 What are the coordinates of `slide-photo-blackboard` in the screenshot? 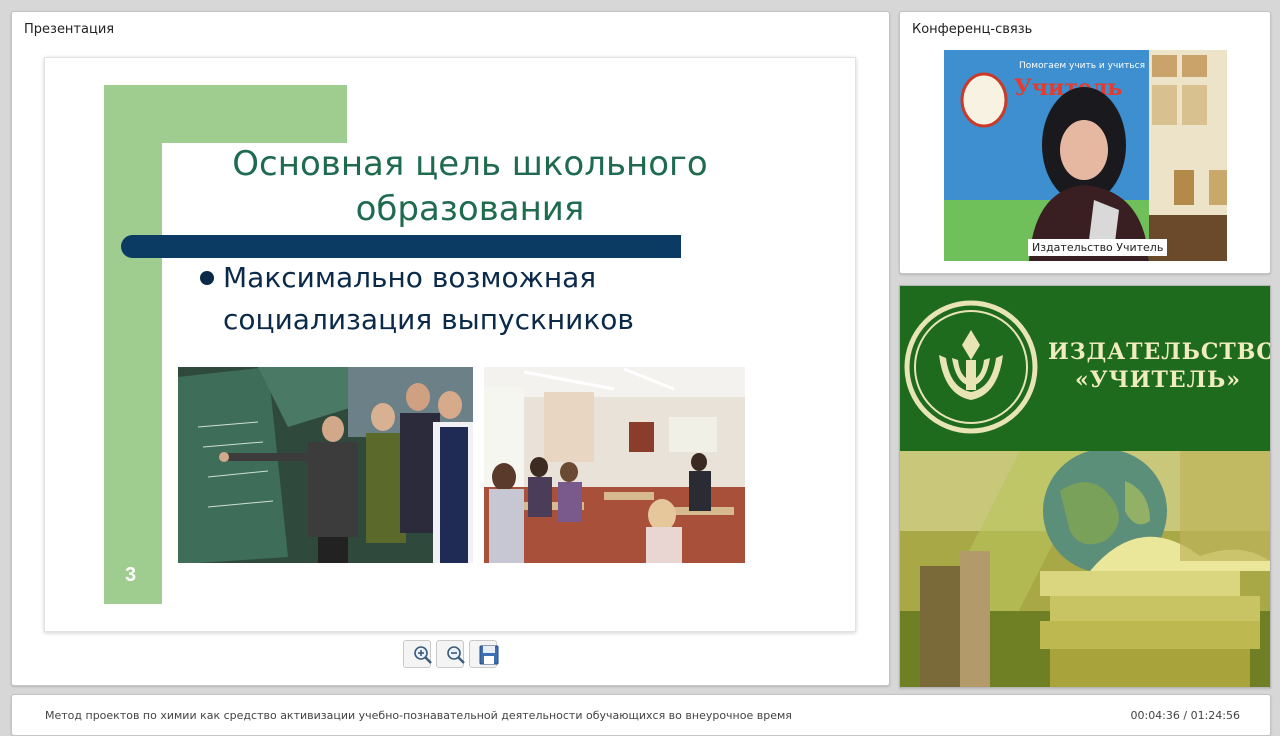 It's located at (325, 465).